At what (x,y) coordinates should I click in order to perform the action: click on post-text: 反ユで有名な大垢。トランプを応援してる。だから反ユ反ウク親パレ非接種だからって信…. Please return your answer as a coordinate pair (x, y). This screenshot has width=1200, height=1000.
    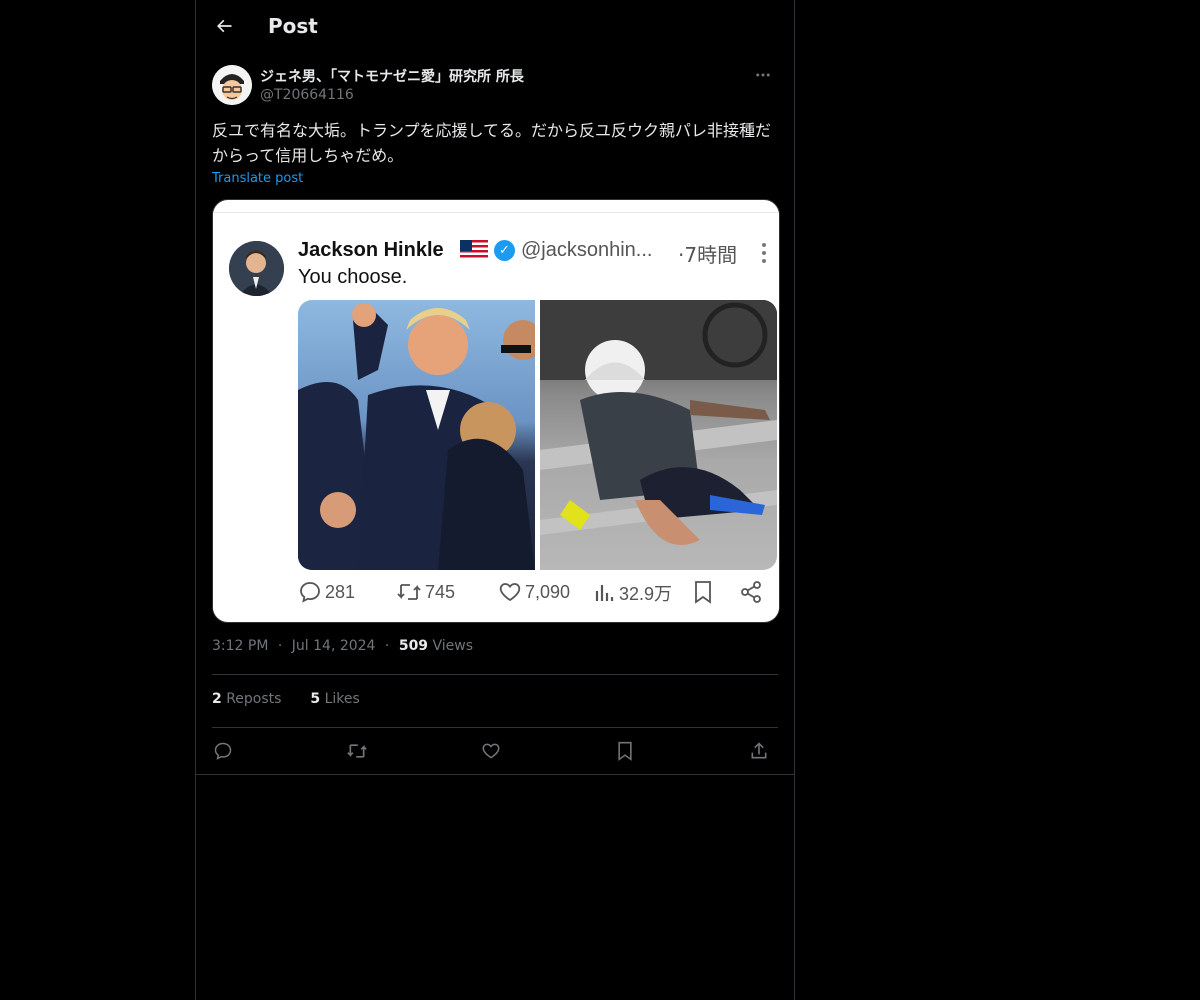
    Looking at the image, I should click on (492, 143).